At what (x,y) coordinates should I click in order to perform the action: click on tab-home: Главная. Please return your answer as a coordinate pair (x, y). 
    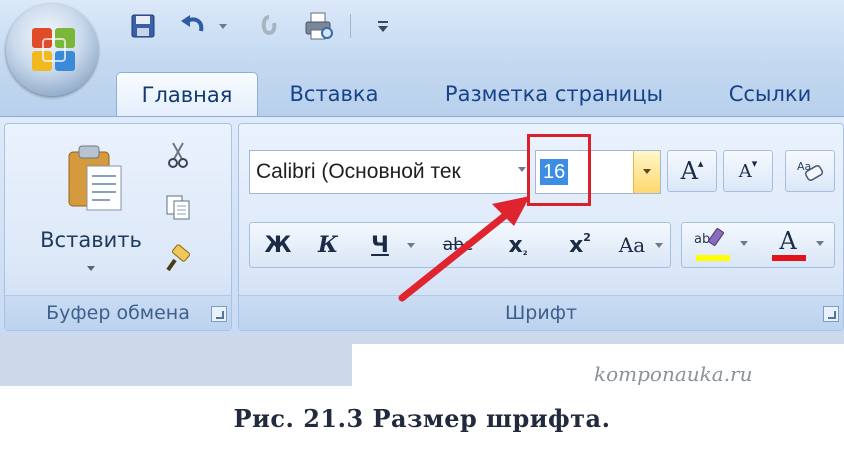
    Looking at the image, I should click on (187, 94).